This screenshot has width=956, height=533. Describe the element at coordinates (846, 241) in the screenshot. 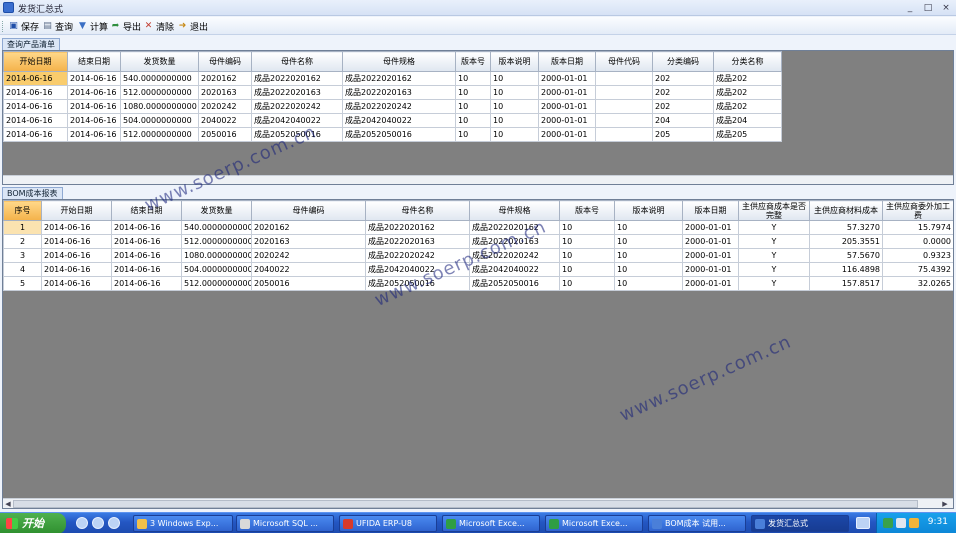

I see `table-cell: 205.3551` at that location.